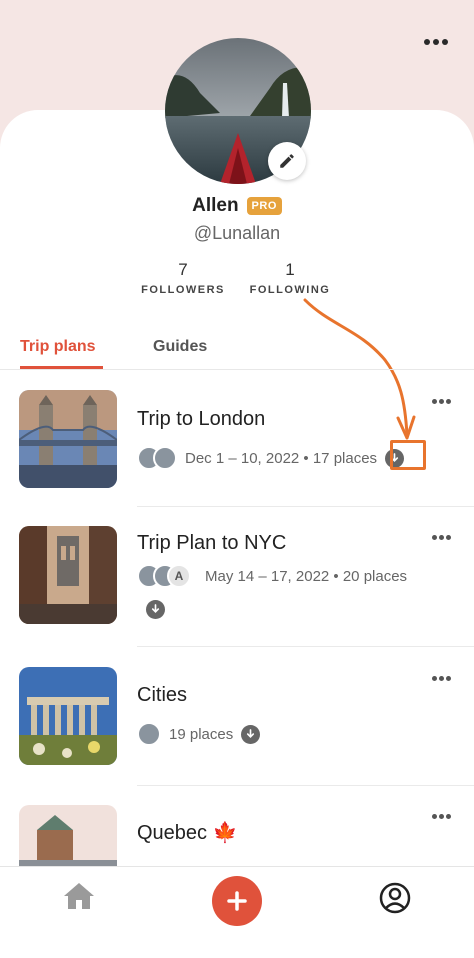 Image resolution: width=474 pixels, height=958 pixels. Describe the element at coordinates (58, 347) in the screenshot. I see `tab-trip-plans: Trip plans` at that location.